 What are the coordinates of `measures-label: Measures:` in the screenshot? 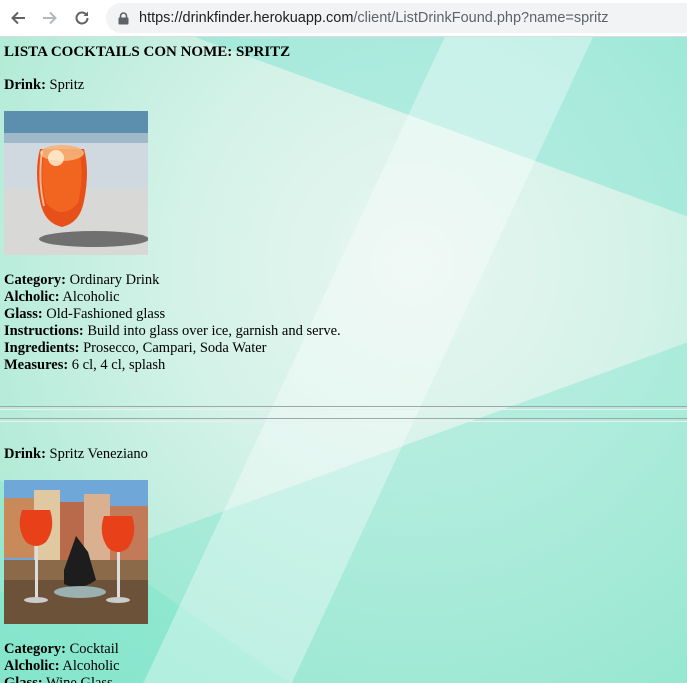 It's located at (36, 365).